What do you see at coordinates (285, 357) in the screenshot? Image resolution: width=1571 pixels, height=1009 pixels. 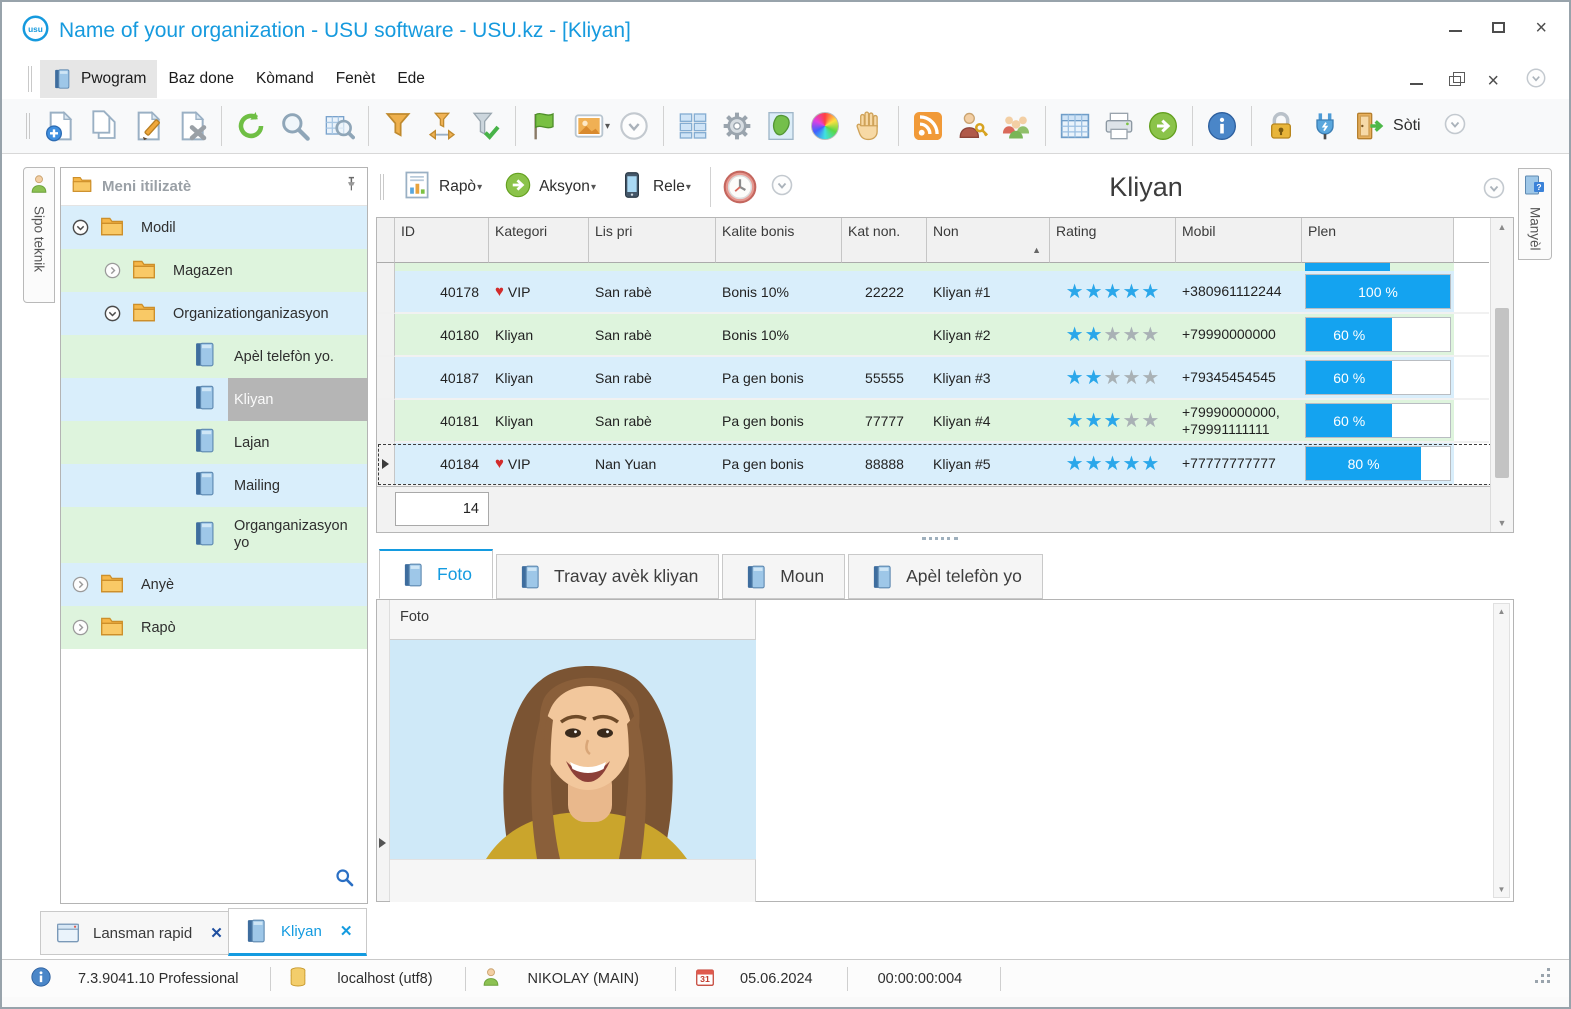 I see `tree-item-label: Apèl telefòn yo.` at bounding box center [285, 357].